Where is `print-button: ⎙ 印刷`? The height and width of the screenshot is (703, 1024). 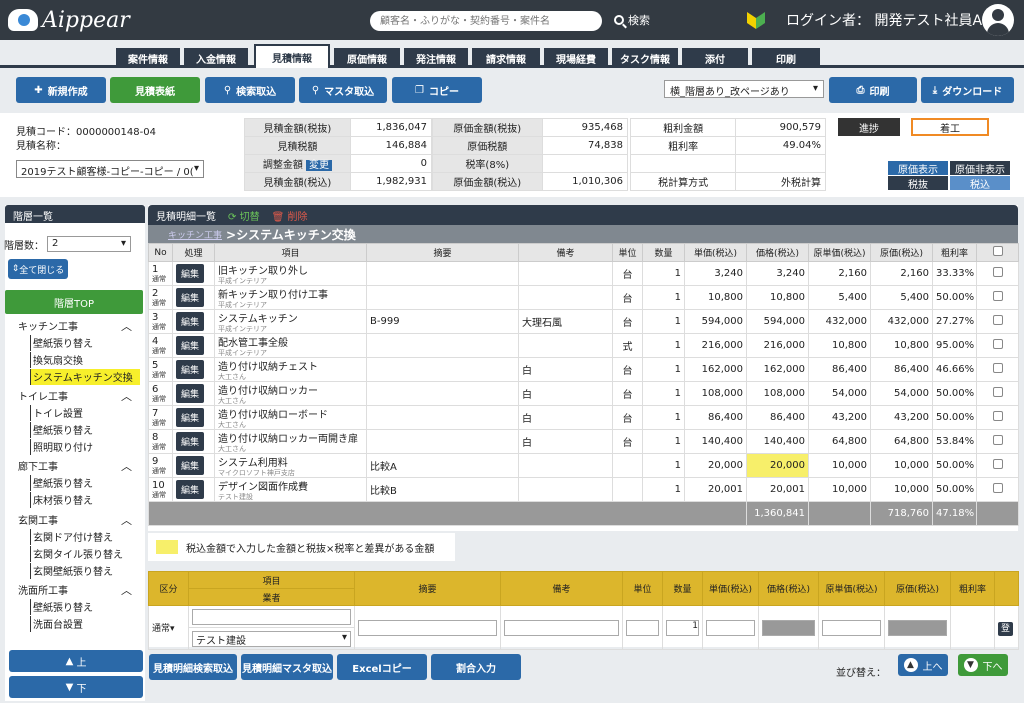
print-button: ⎙ 印刷 is located at coordinates (873, 90).